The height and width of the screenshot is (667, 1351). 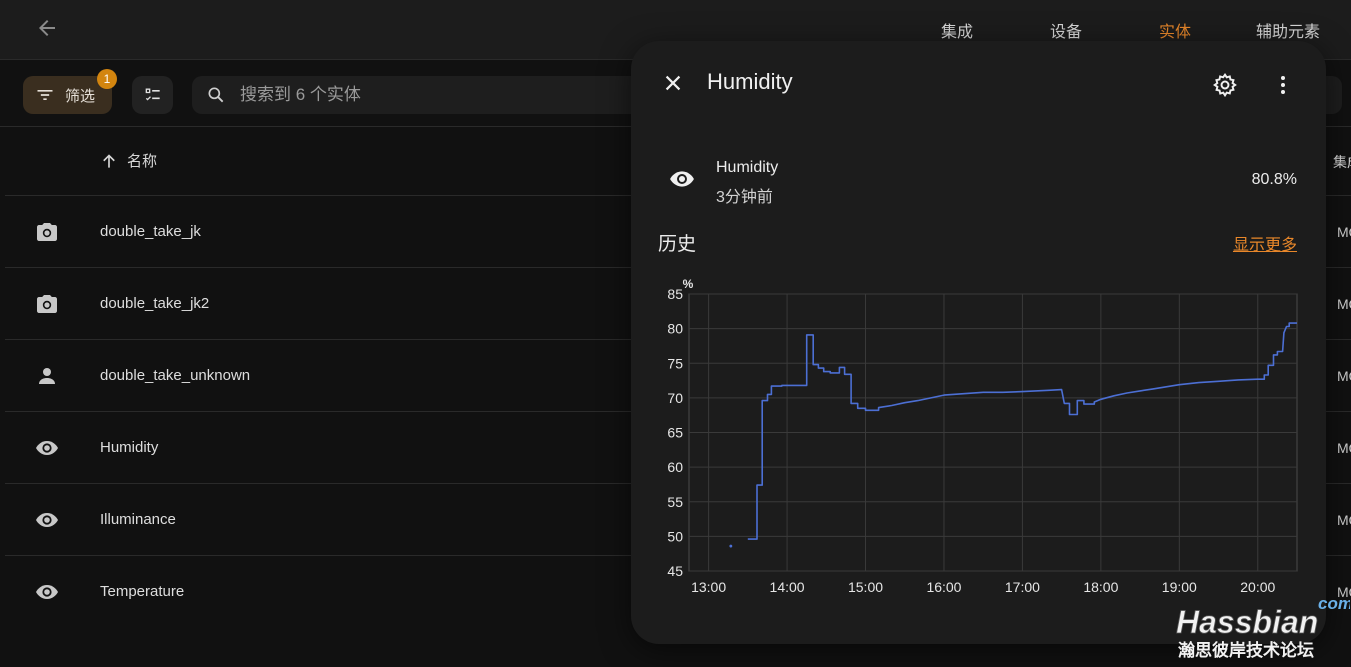 What do you see at coordinates (675, 398) in the screenshot?
I see `y-tick-label: 70` at bounding box center [675, 398].